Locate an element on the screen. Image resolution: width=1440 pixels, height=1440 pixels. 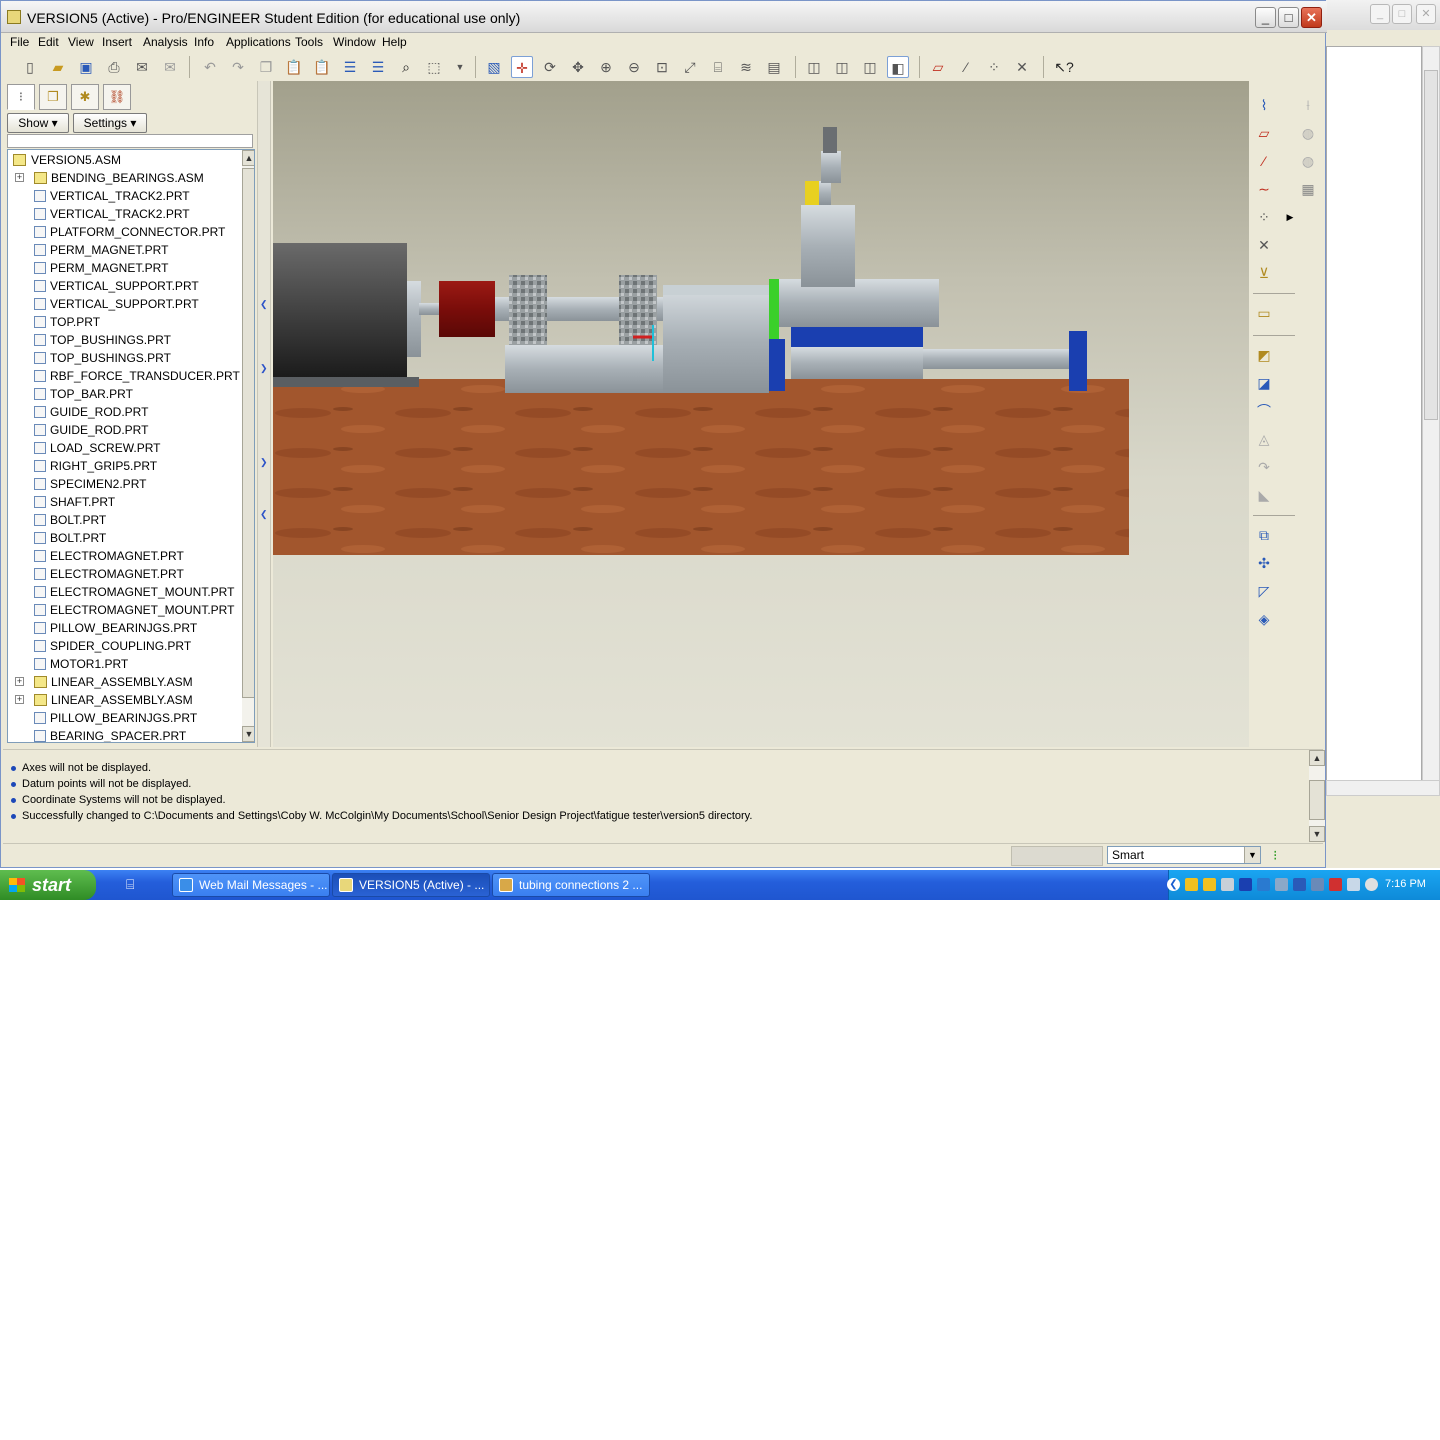
right-grip is located at coordinates (1078, 361).